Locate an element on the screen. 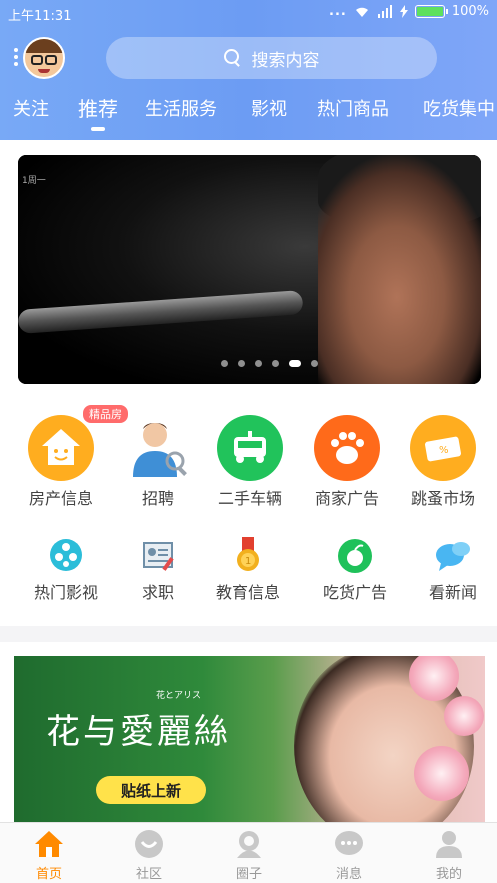 The image size is (497, 883). ad-button: 贴纸上新 is located at coordinates (151, 790).